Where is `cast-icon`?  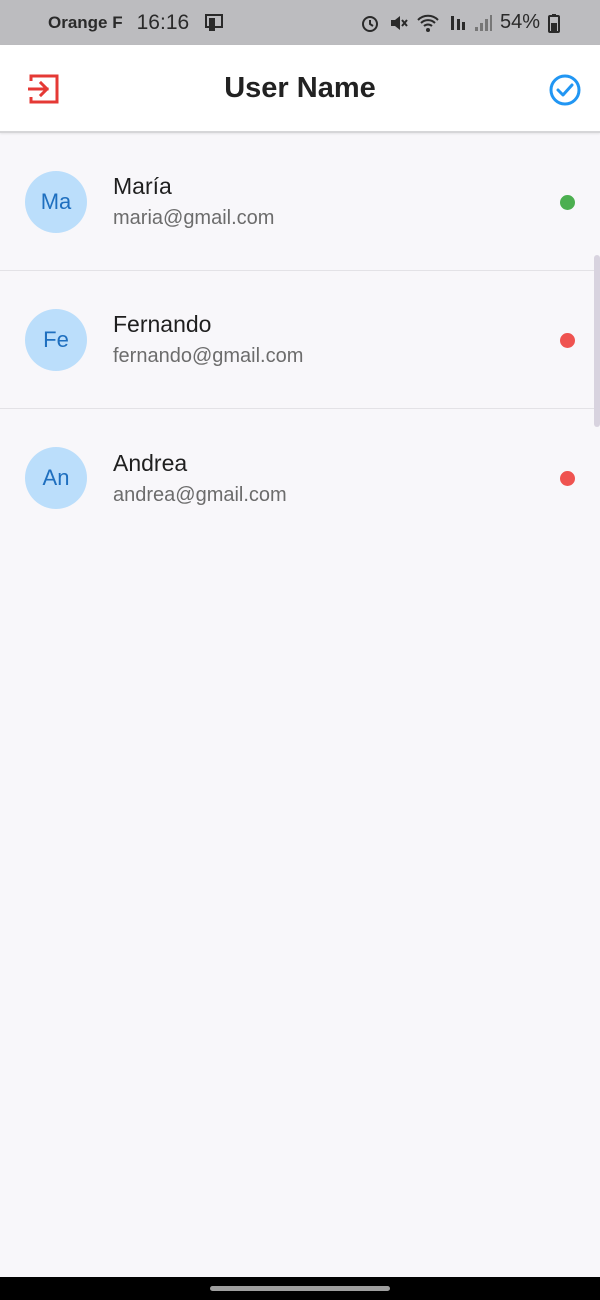
cast-icon is located at coordinates (214, 23).